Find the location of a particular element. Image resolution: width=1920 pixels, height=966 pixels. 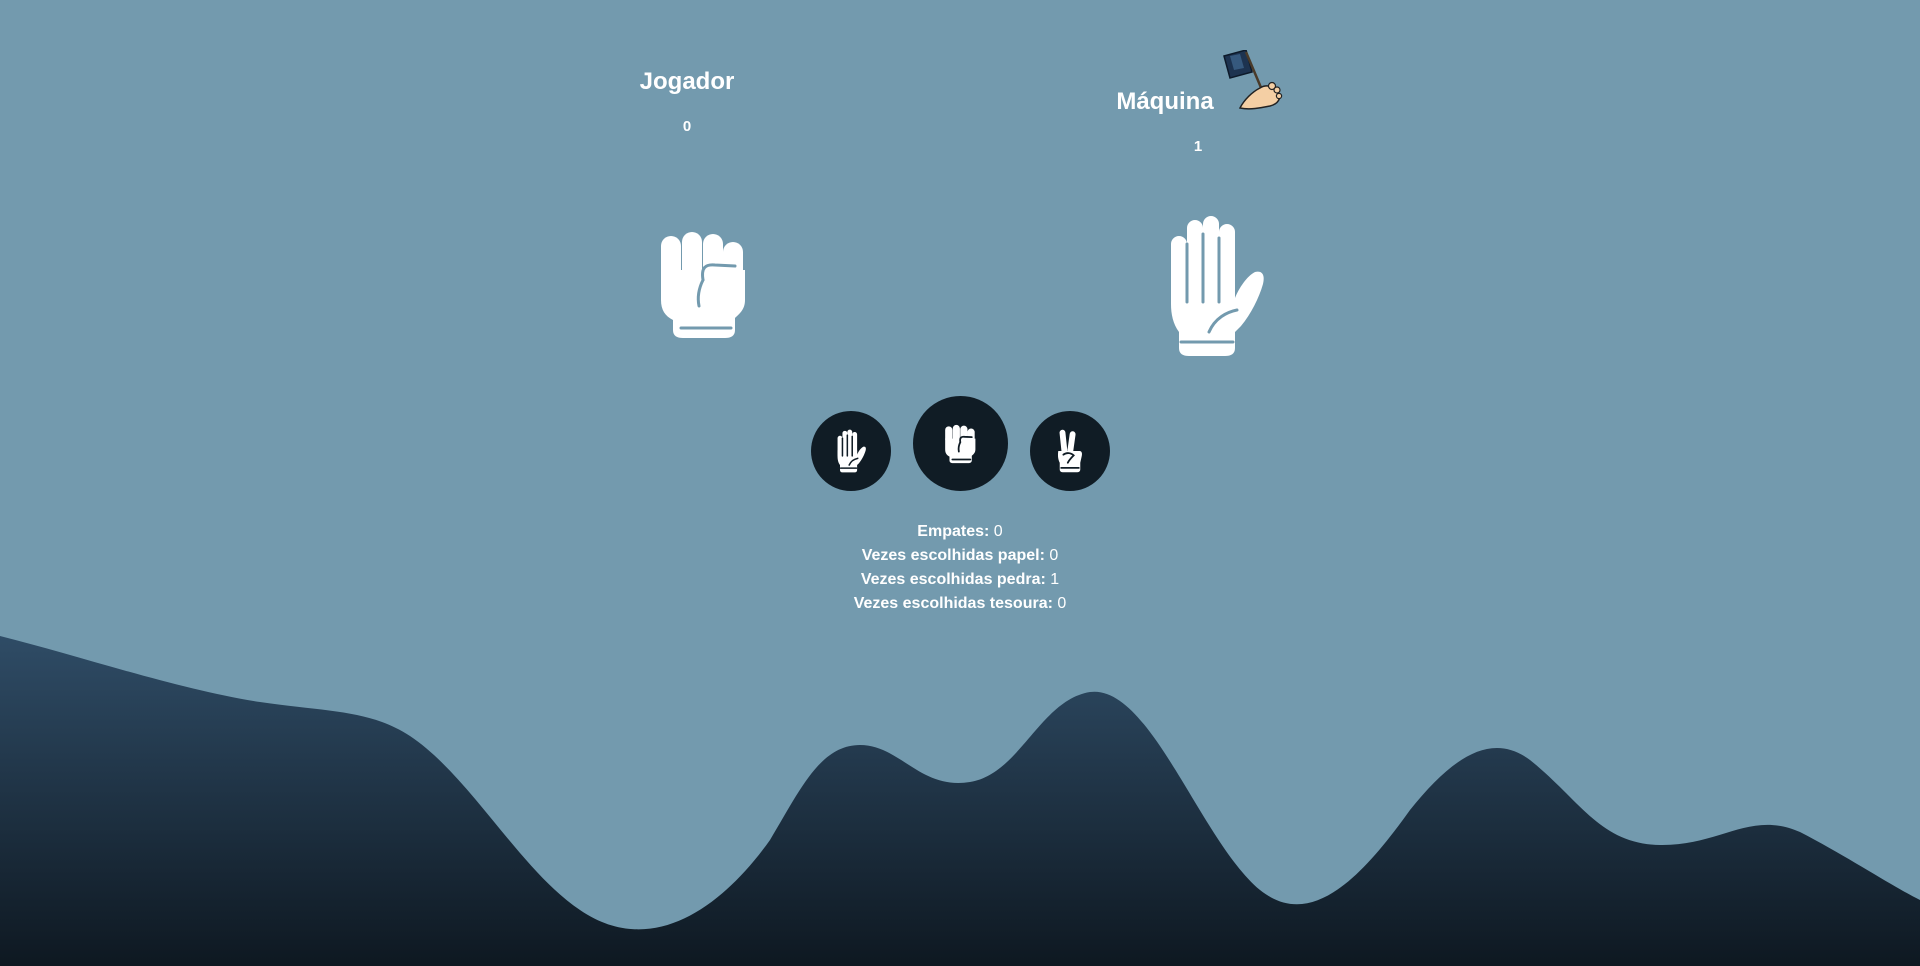

stat-ties: Empates: 0 is located at coordinates (960, 532).